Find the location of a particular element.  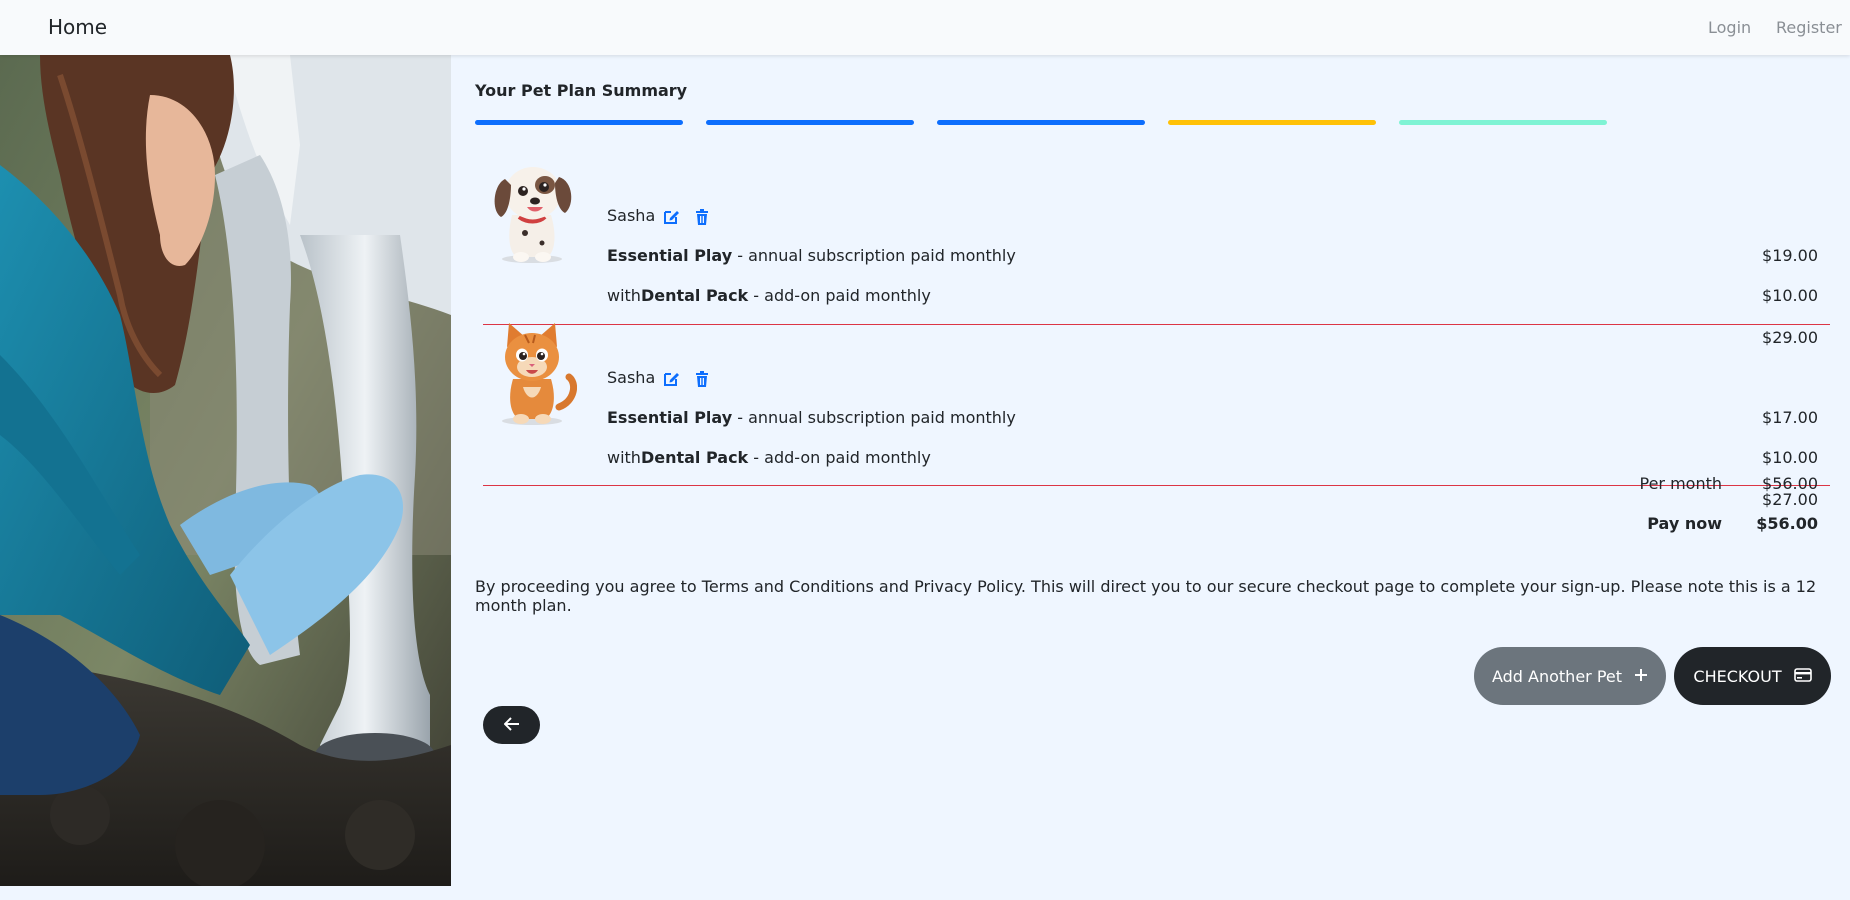

back-button is located at coordinates (511, 725).